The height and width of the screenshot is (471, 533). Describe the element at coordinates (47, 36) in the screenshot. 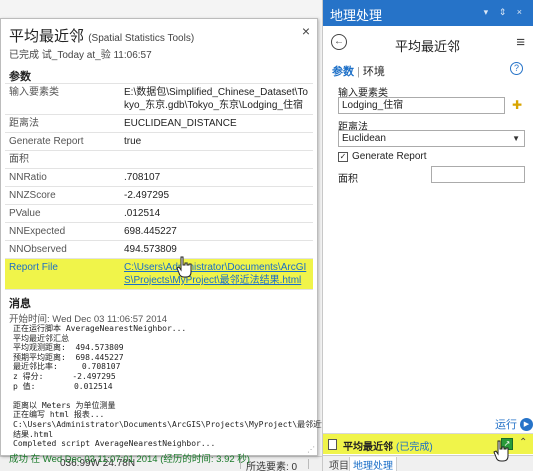

I see `popup-title-text: 平均最近邻` at that location.